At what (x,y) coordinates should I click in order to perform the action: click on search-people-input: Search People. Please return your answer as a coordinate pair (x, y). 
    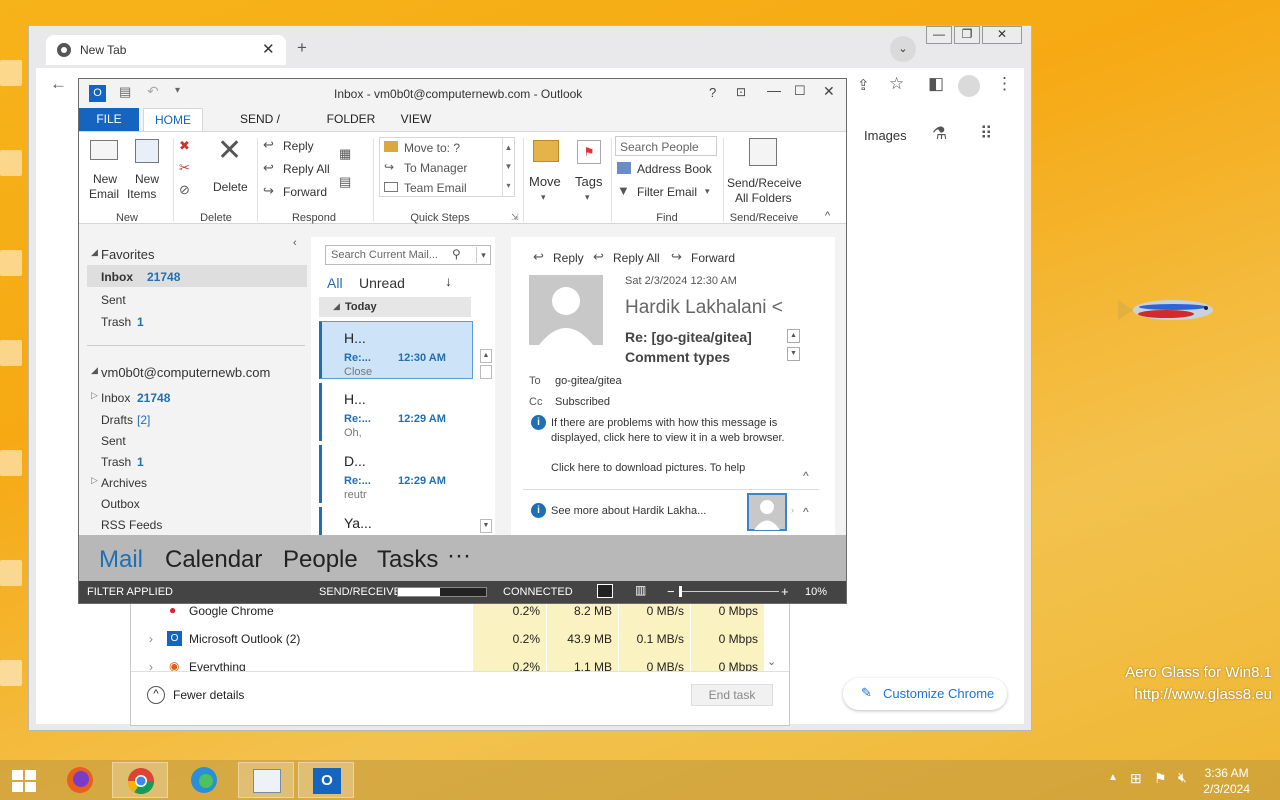
    Looking at the image, I should click on (666, 146).